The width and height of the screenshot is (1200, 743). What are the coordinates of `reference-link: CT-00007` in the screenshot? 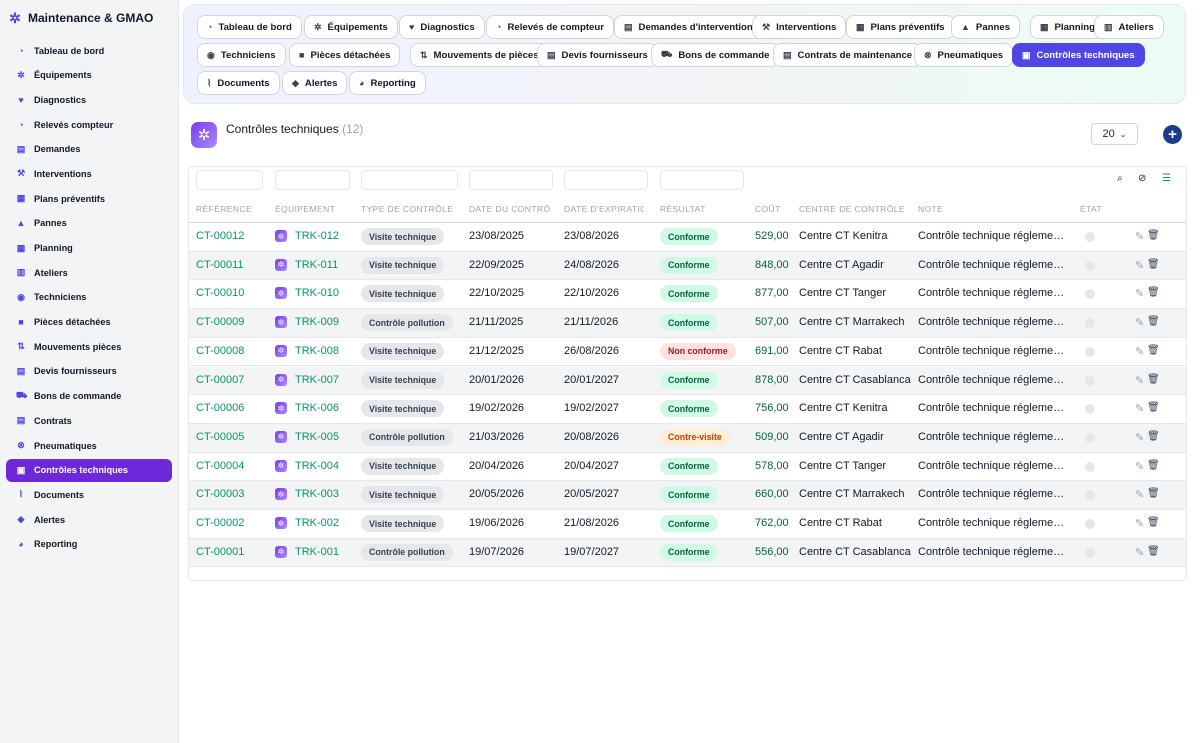 It's located at (220, 380).